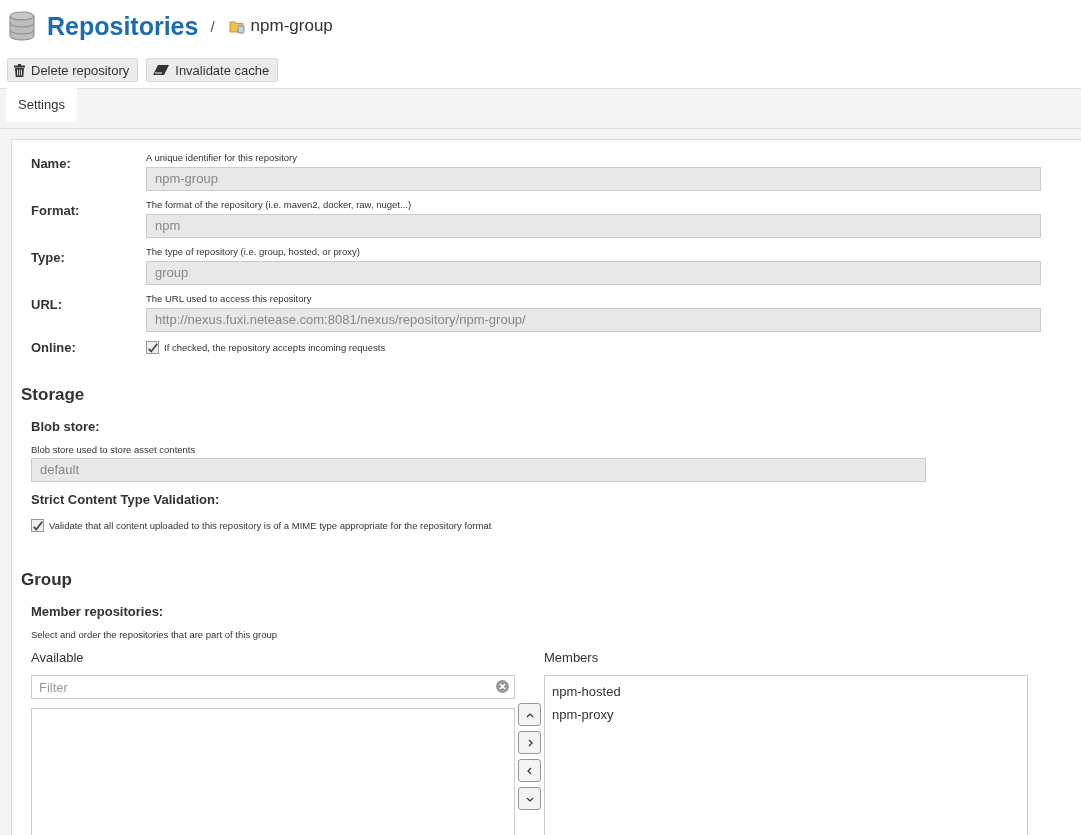 The image size is (1081, 835). What do you see at coordinates (73, 70) in the screenshot?
I see `delete-button: Delete repository` at bounding box center [73, 70].